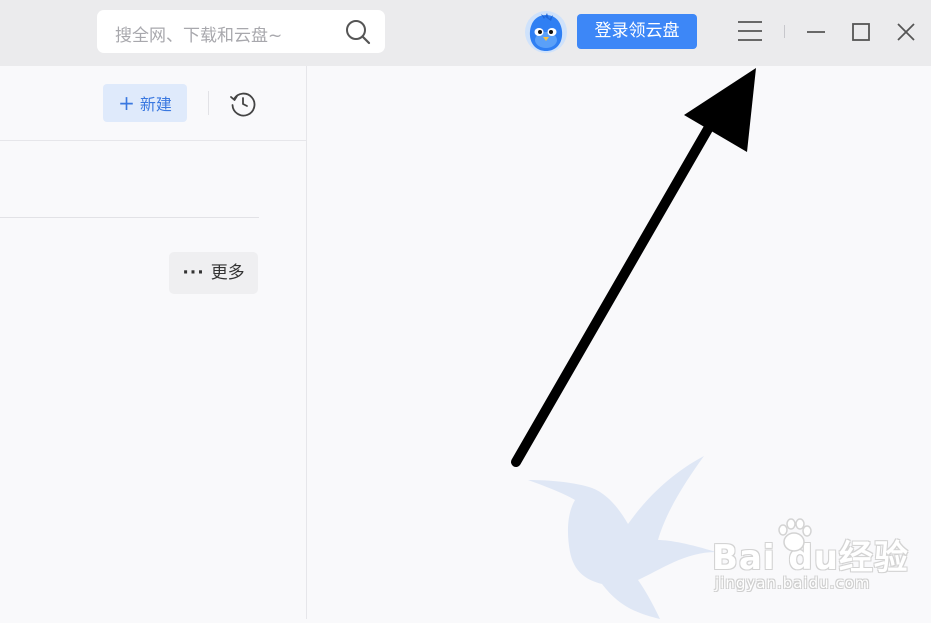  Describe the element at coordinates (793, 583) in the screenshot. I see `watermark-url: jingyan.baidu.com` at that location.